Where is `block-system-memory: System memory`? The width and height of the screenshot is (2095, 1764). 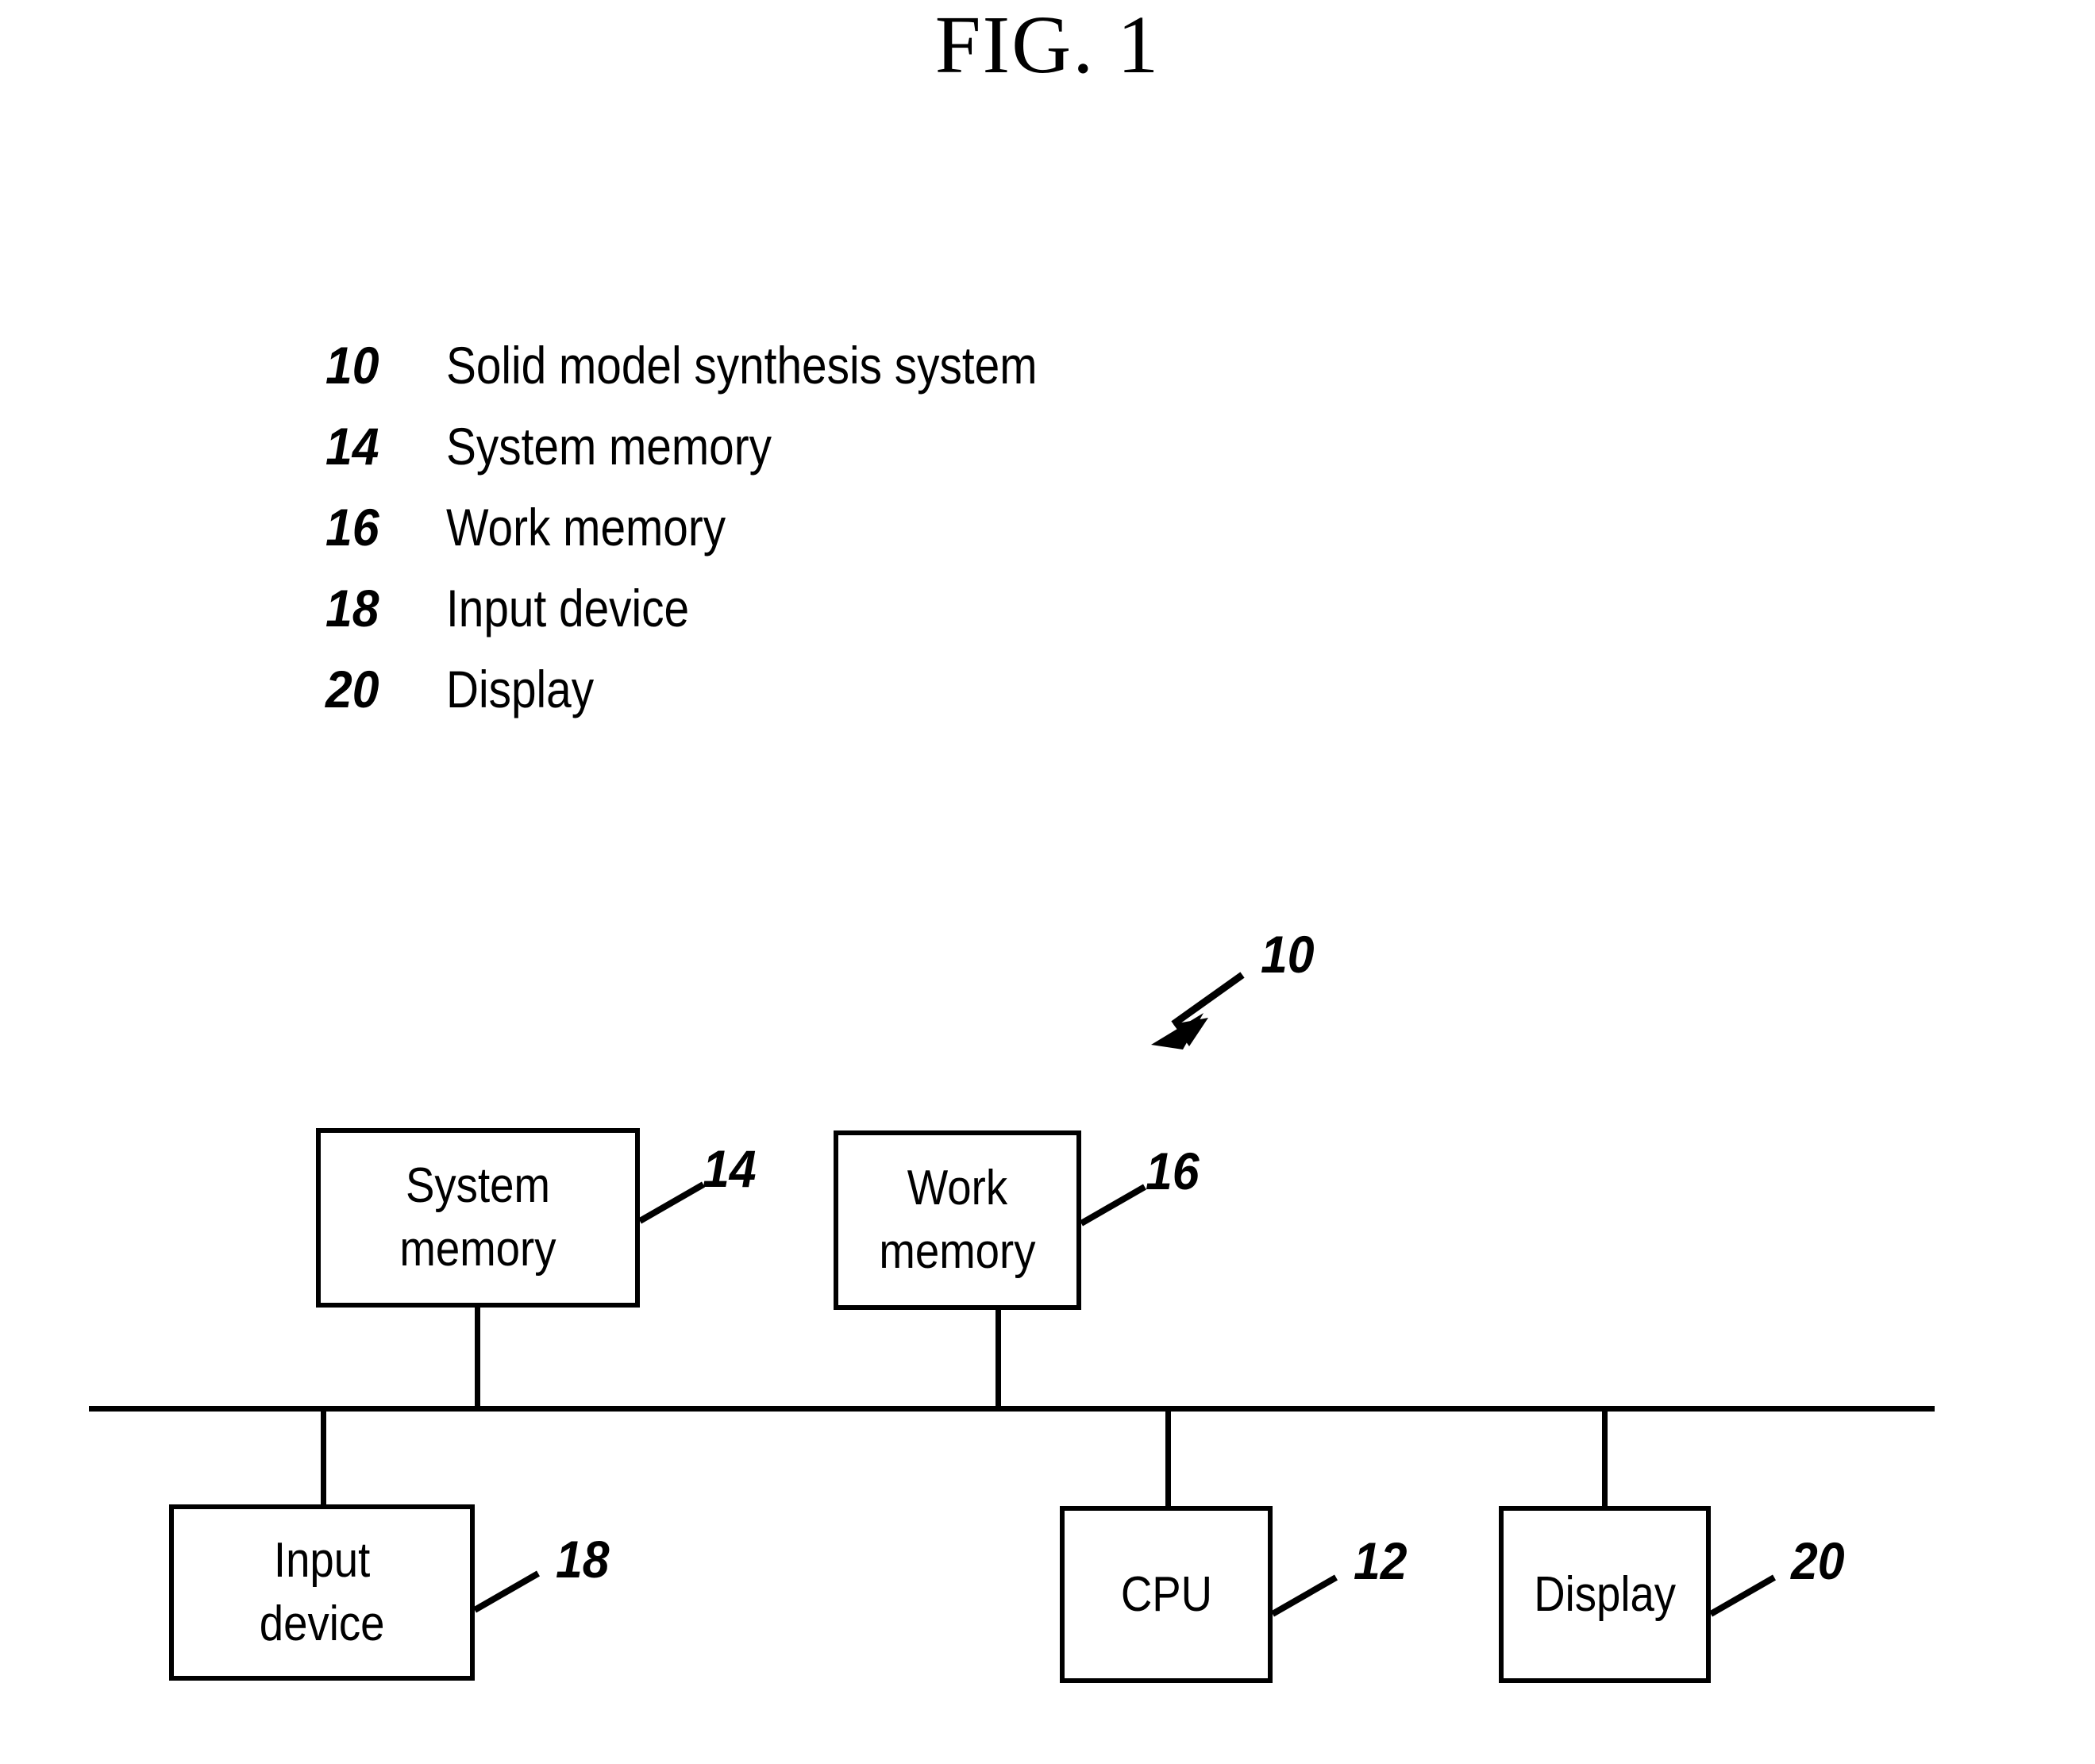 block-system-memory: System memory is located at coordinates (478, 1218).